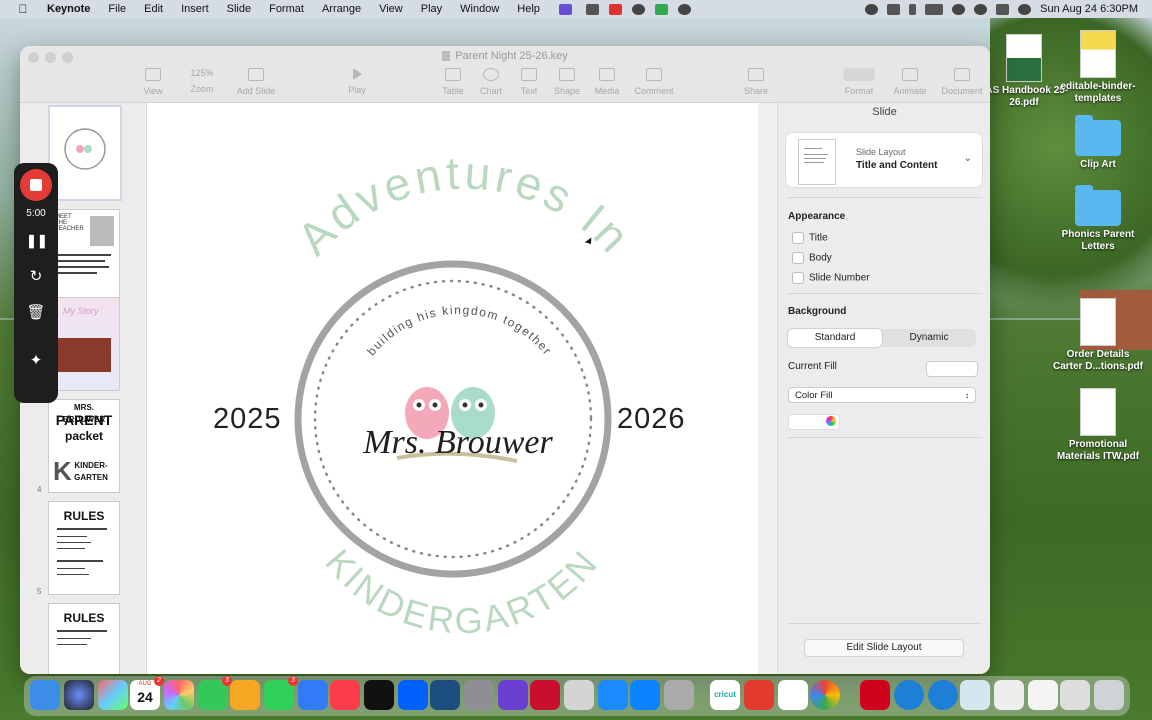 The width and height of the screenshot is (1152, 720). I want to click on toolbar-add-slide-button: Add Slide, so click(256, 82).